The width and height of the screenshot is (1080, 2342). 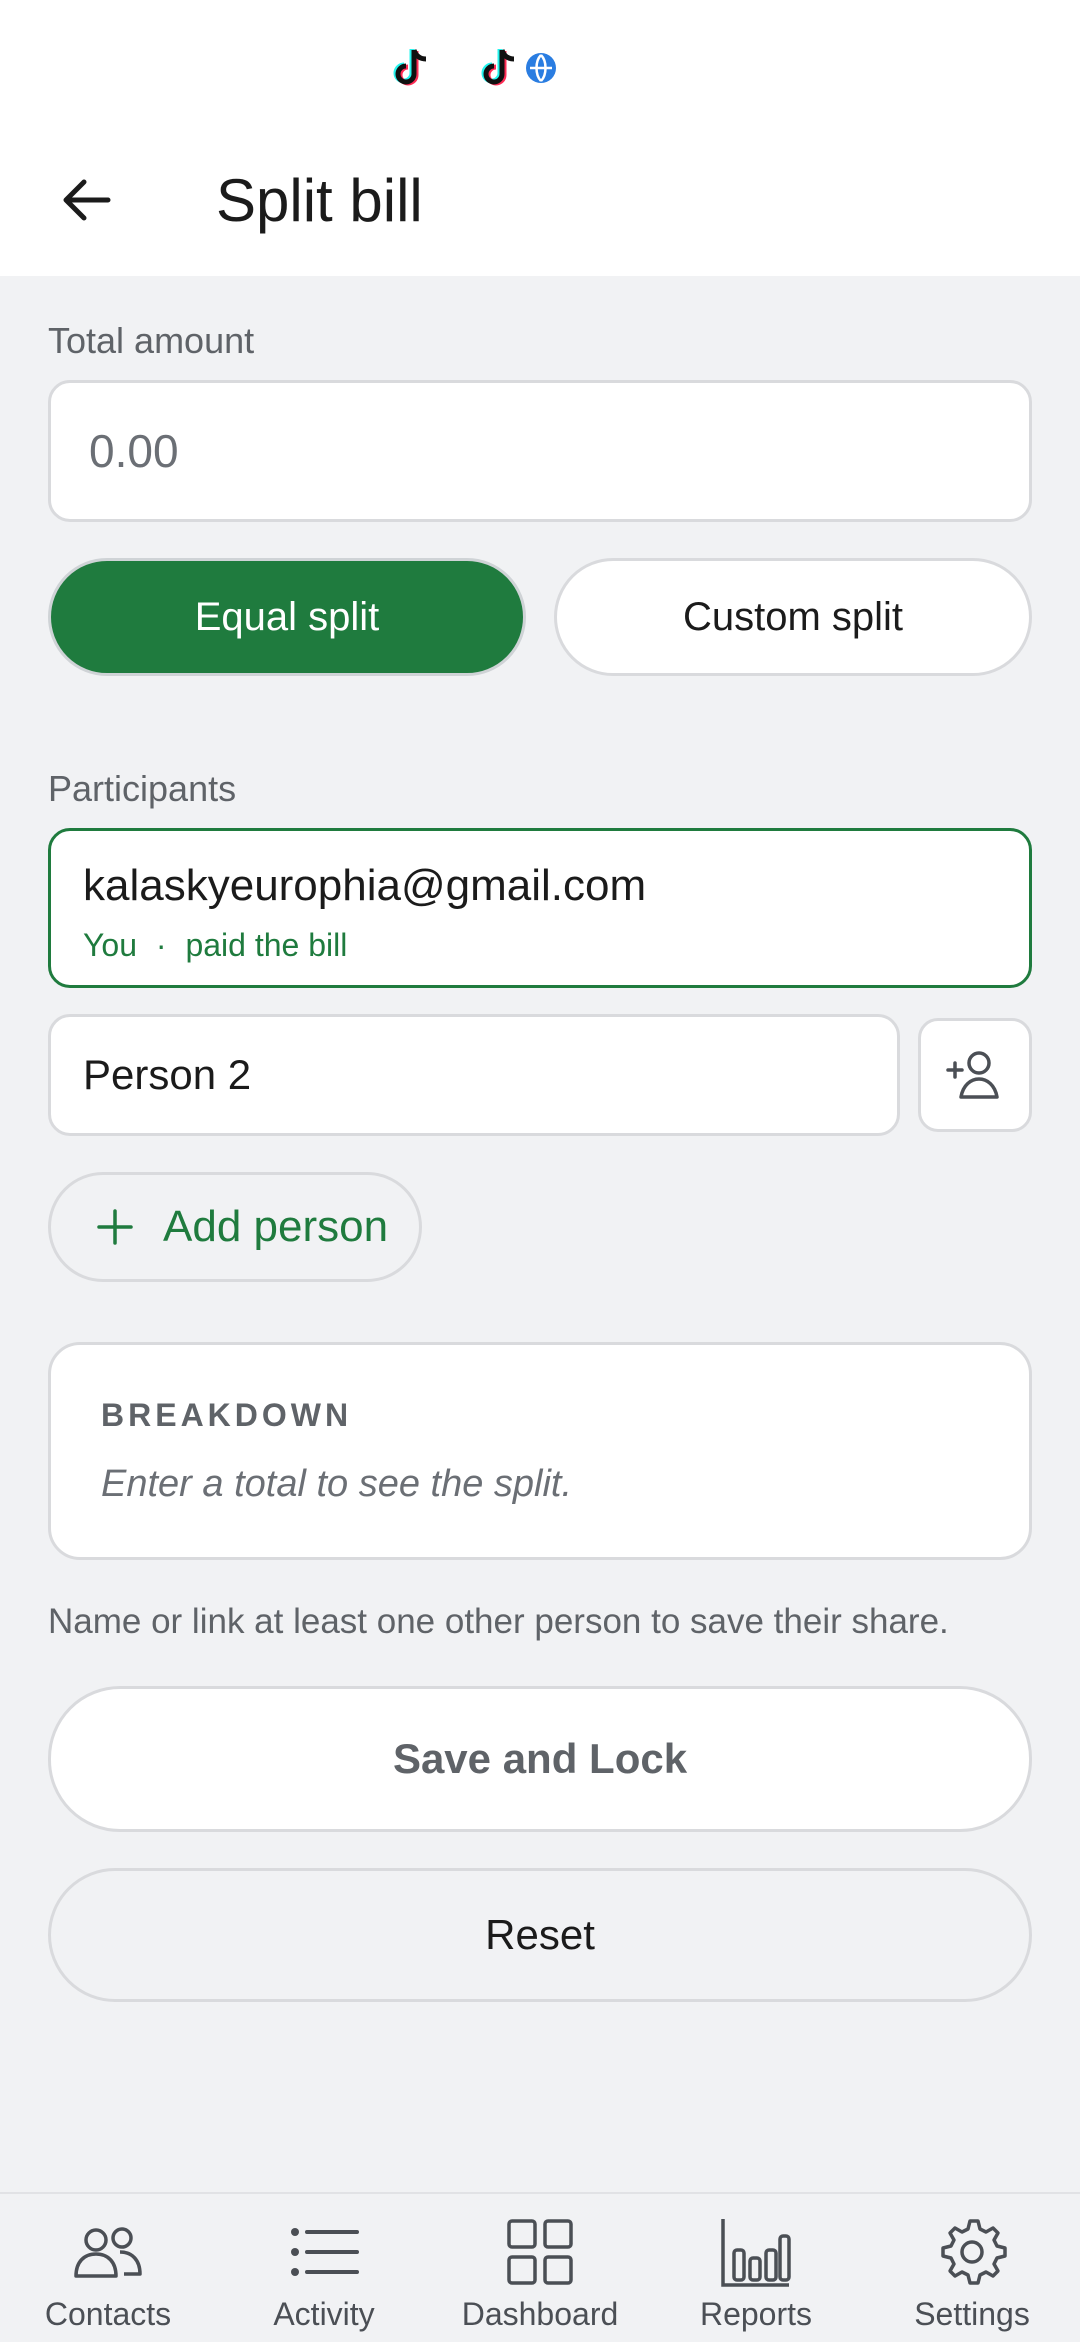 What do you see at coordinates (540, 451) in the screenshot?
I see `total-amount-input: 0.00` at bounding box center [540, 451].